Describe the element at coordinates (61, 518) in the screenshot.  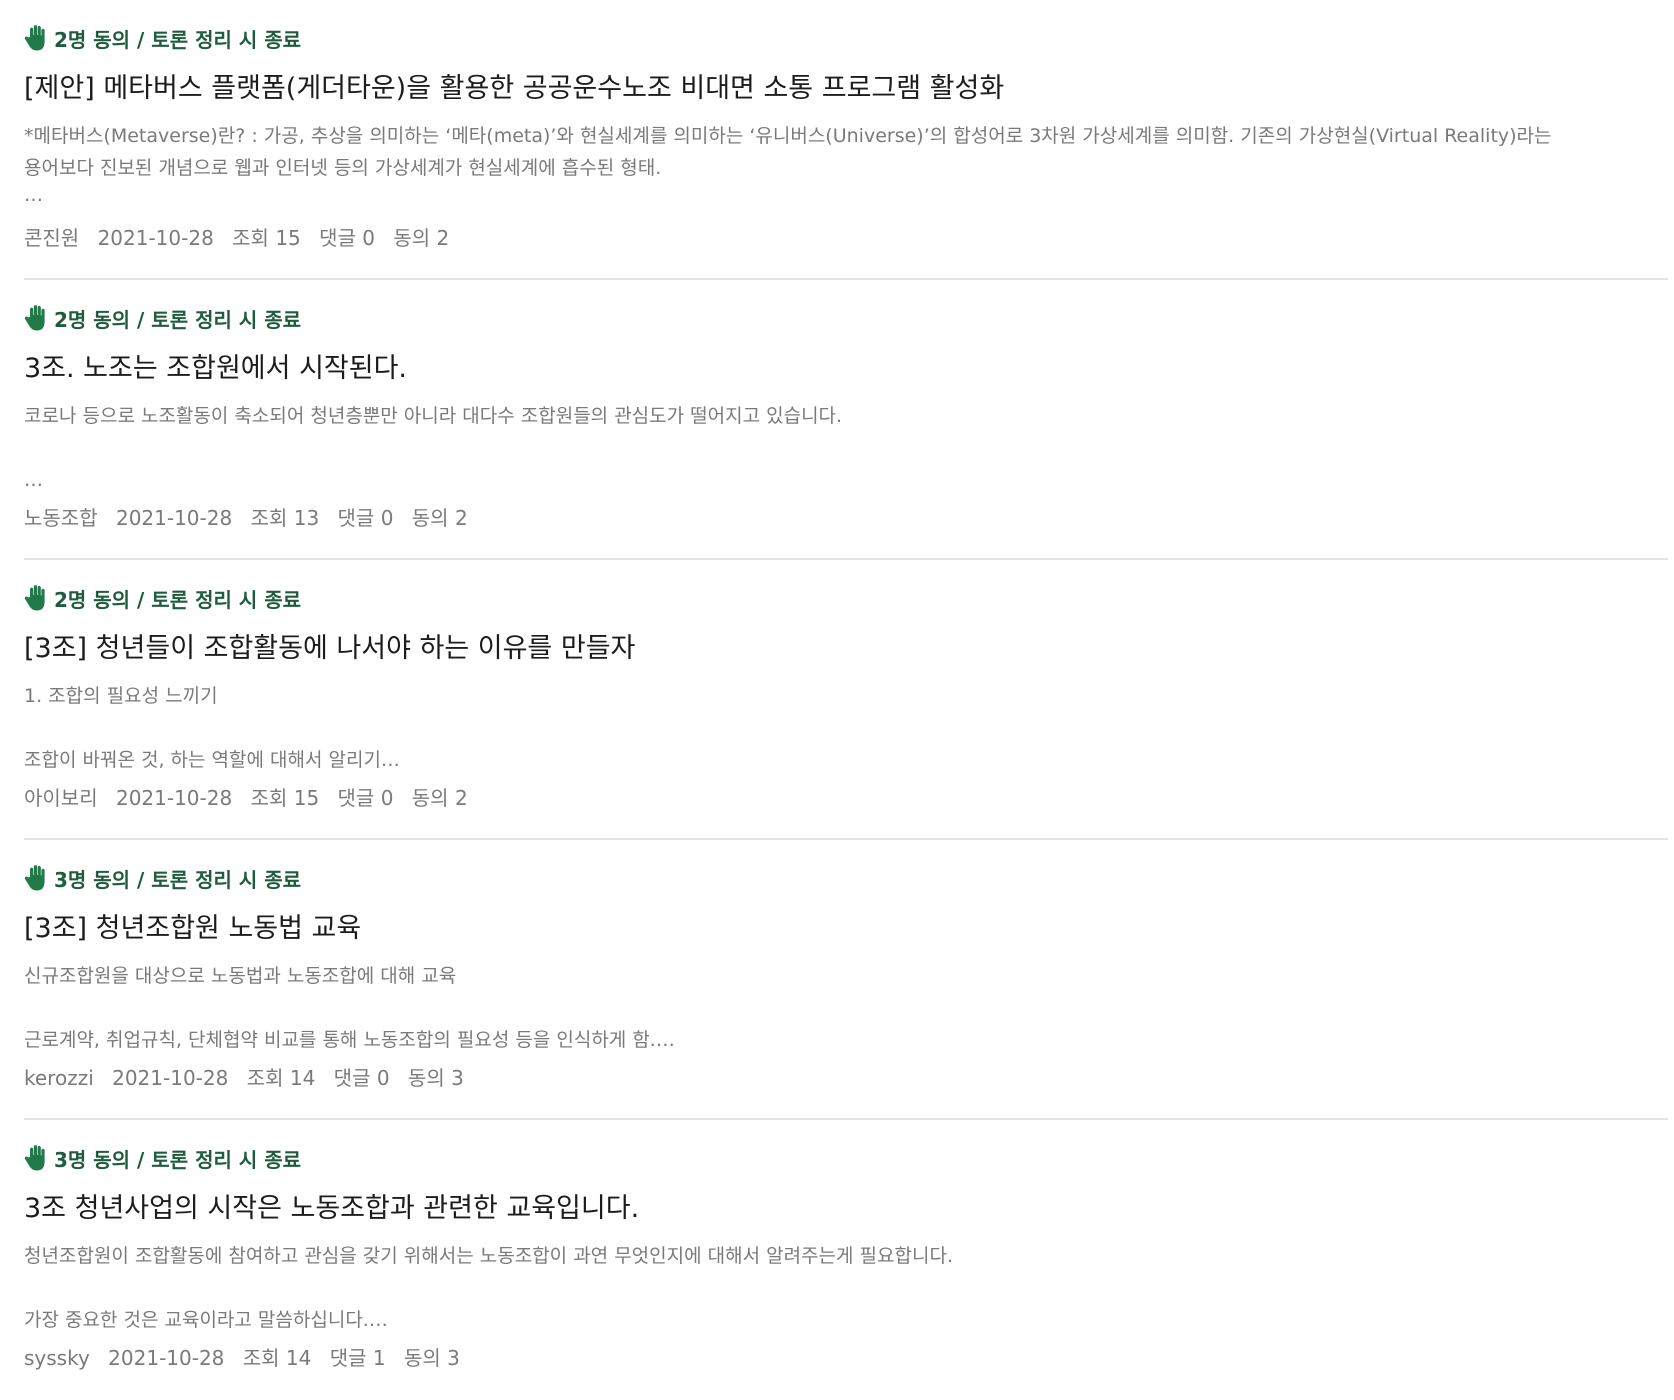
I see `author-name: 노동조합` at that location.